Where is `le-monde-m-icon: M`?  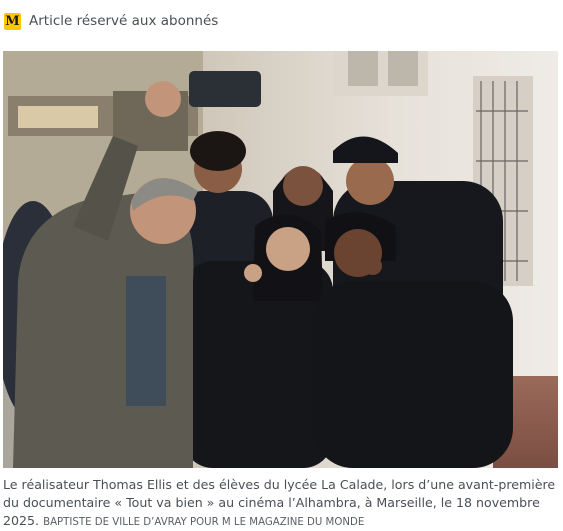 le-monde-m-icon: M is located at coordinates (12, 21).